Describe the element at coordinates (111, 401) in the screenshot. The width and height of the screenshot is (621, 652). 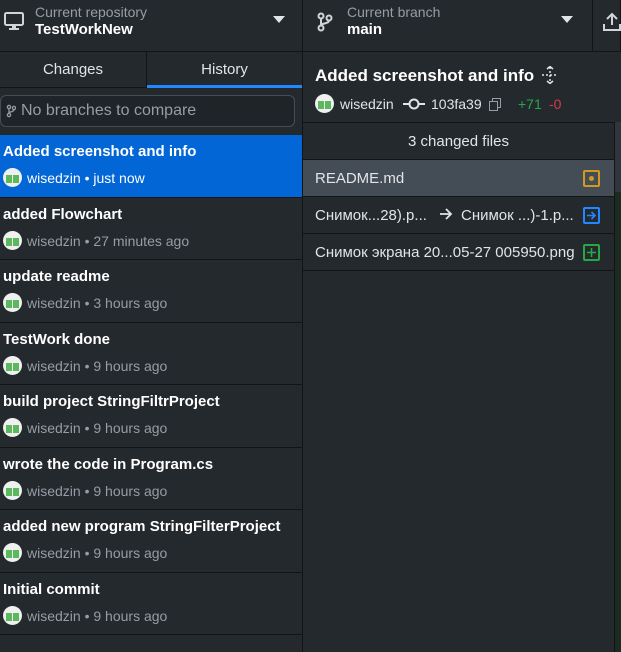
I see `commit-title: build project StringFiltrProject` at that location.